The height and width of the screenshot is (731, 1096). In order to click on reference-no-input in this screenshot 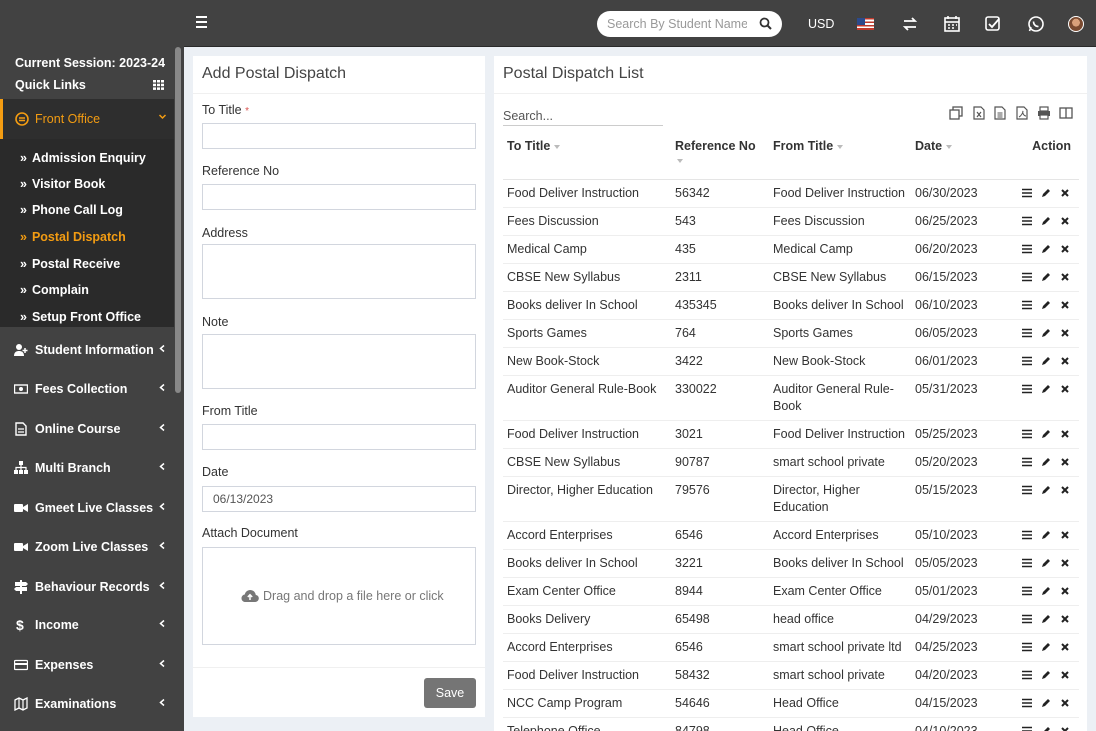, I will do `click(339, 197)`.